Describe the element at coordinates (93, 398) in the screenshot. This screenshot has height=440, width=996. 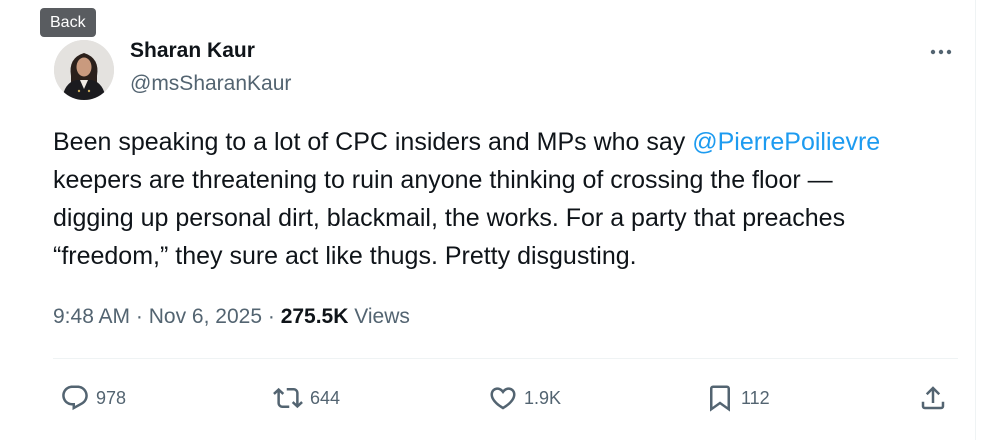
I see `reply-button: 978` at that location.